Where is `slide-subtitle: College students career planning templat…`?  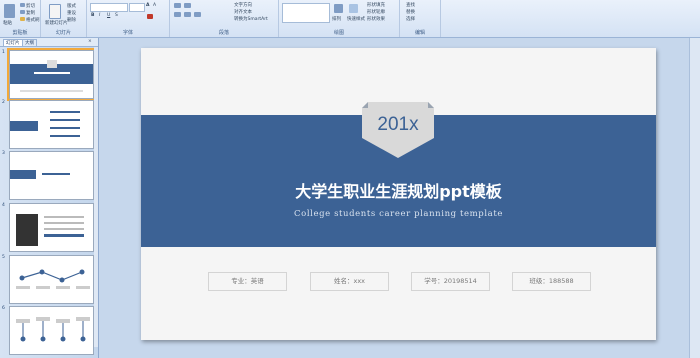
slide-subtitle: College students career planning templat… is located at coordinates (398, 214).